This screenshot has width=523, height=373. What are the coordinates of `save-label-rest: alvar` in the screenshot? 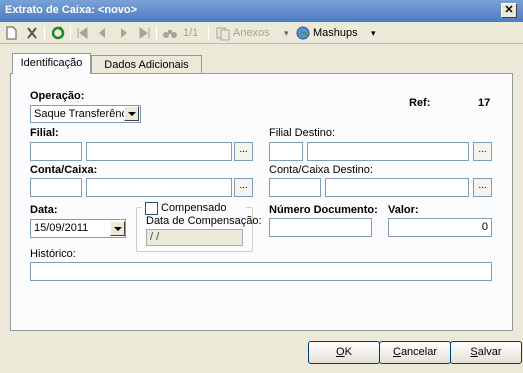 It's located at (489, 352).